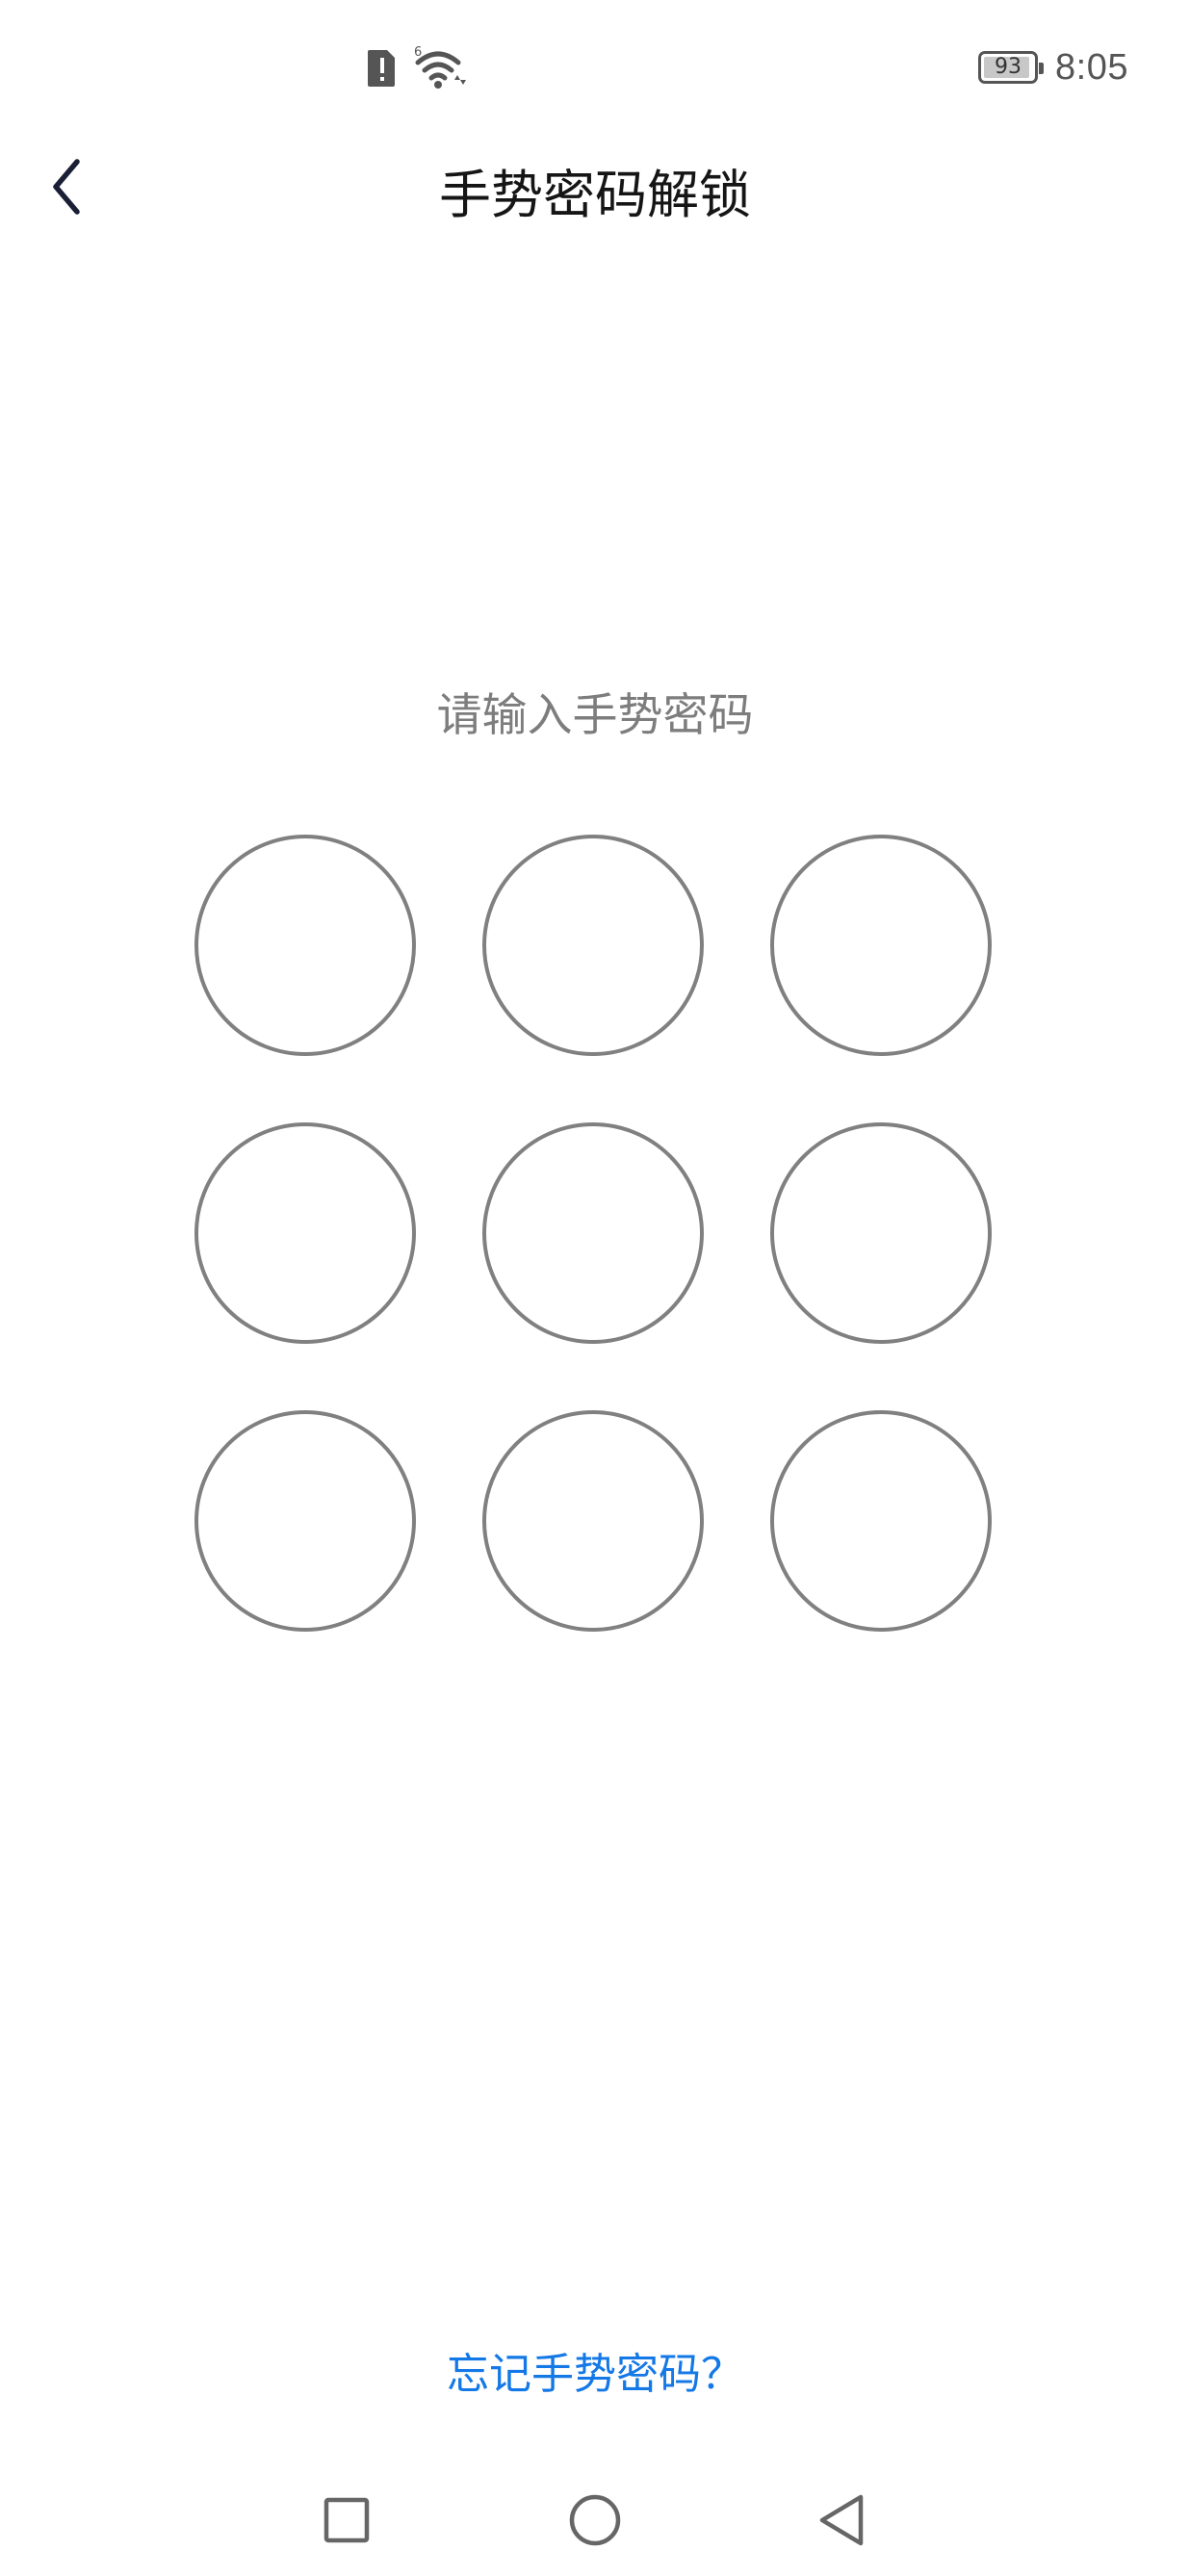  What do you see at coordinates (1042, 68) in the screenshot?
I see `battery-cap` at bounding box center [1042, 68].